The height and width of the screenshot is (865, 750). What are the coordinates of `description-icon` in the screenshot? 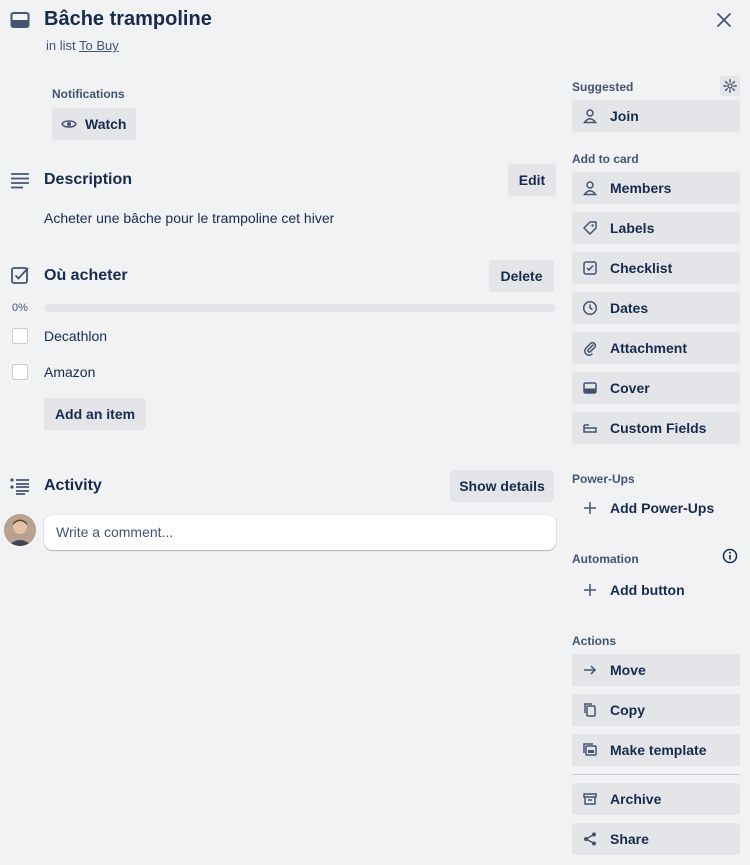 It's located at (20, 181).